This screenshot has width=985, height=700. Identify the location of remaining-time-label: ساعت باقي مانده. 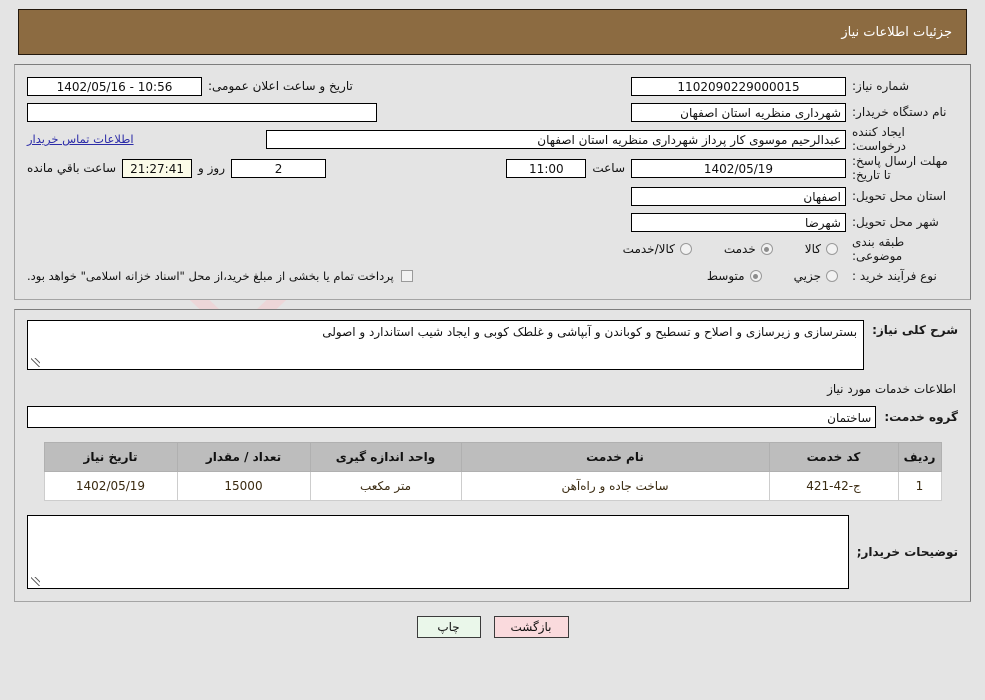
(72, 168).